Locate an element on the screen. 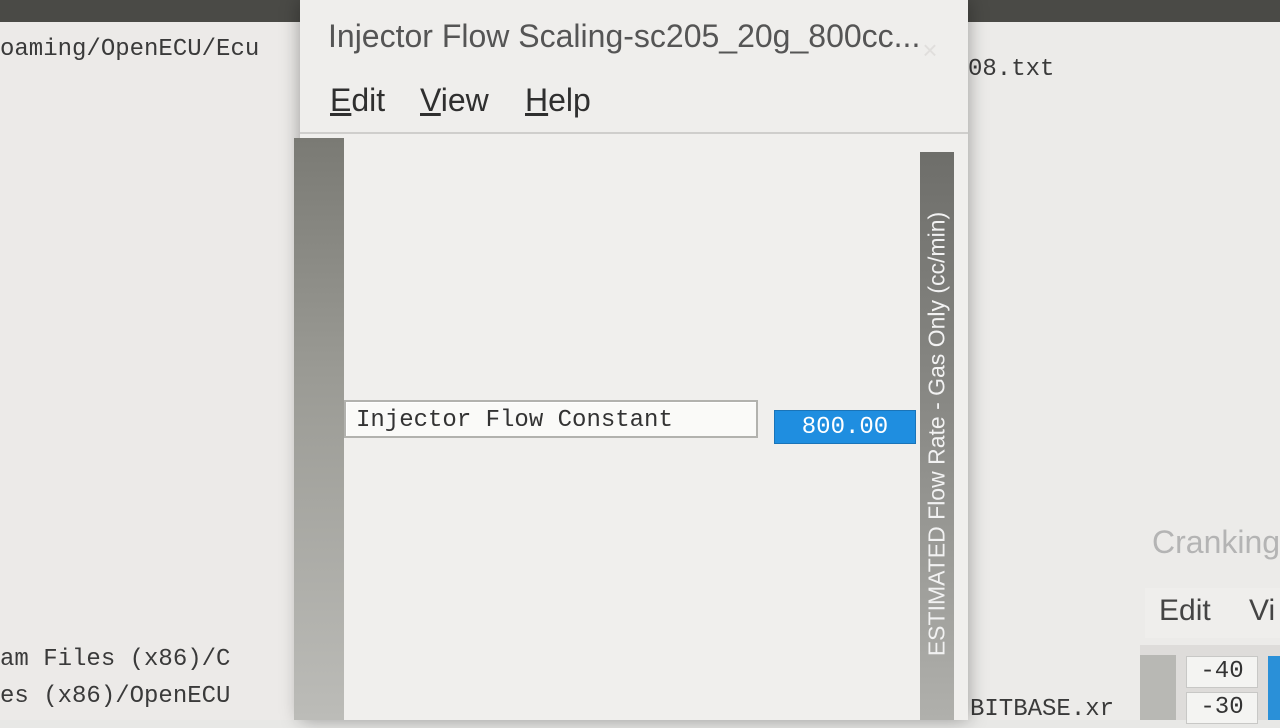 The width and height of the screenshot is (1280, 728). background-path-text: es (x86)/OpenECU is located at coordinates (115, 696).